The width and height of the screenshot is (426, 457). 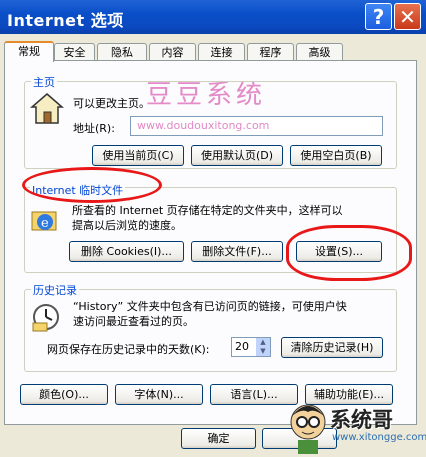 I want to click on ok-button: 确定, so click(x=218, y=438).